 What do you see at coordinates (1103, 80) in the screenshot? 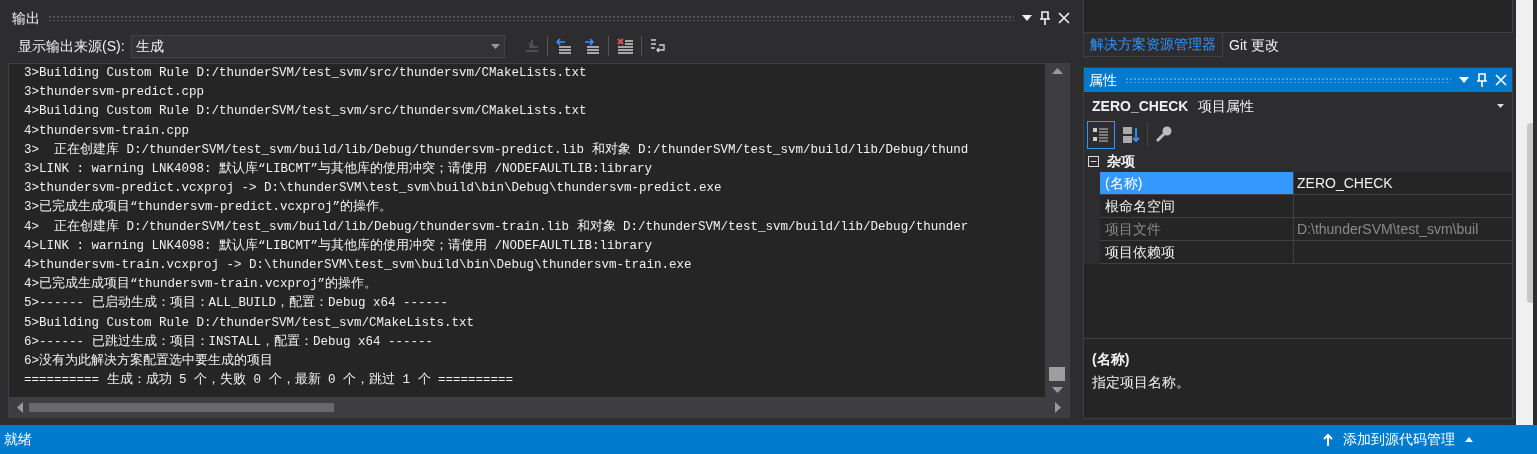
I see `panel-title: 属性` at bounding box center [1103, 80].